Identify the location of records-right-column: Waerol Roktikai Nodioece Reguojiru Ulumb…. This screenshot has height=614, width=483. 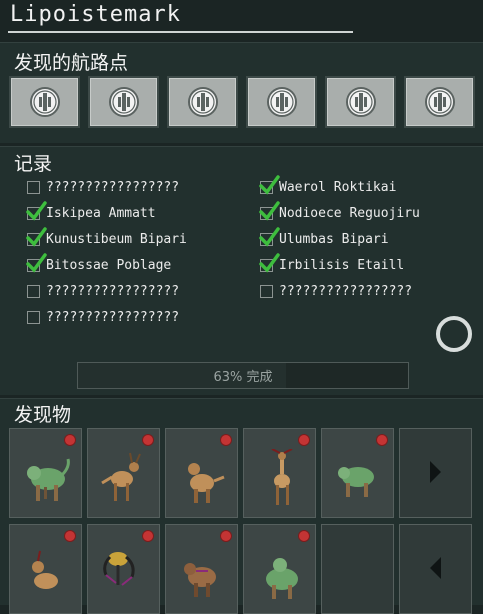
(339, 239).